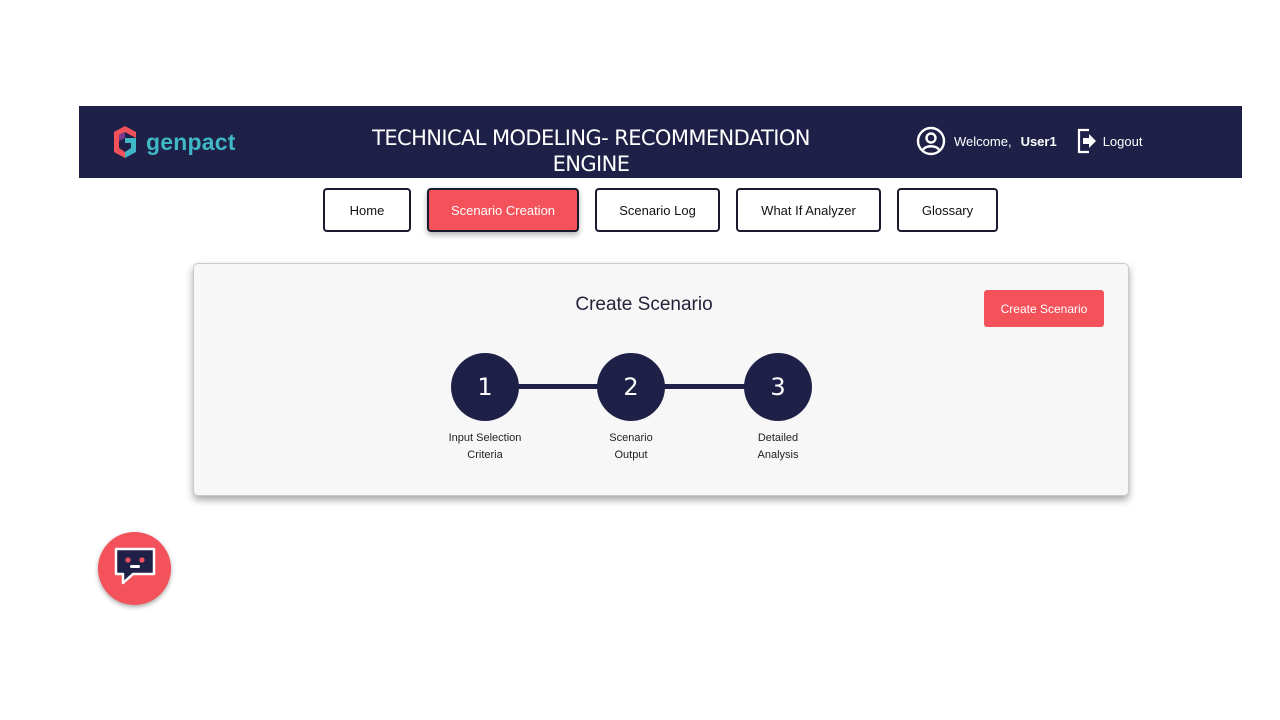  Describe the element at coordinates (778, 438) in the screenshot. I see `step-3-label-line1: Detailed` at that location.